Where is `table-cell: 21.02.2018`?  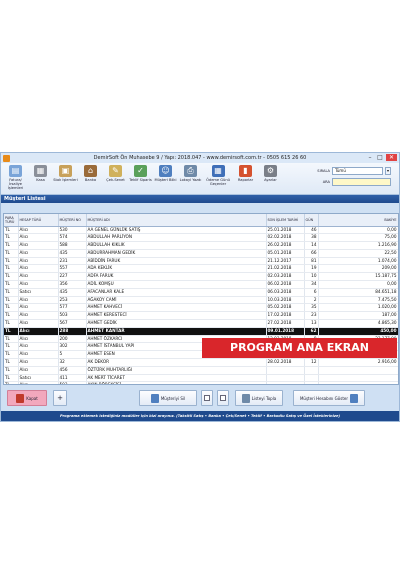
table-cell: 21.02.2018 is located at coordinates (285, 269).